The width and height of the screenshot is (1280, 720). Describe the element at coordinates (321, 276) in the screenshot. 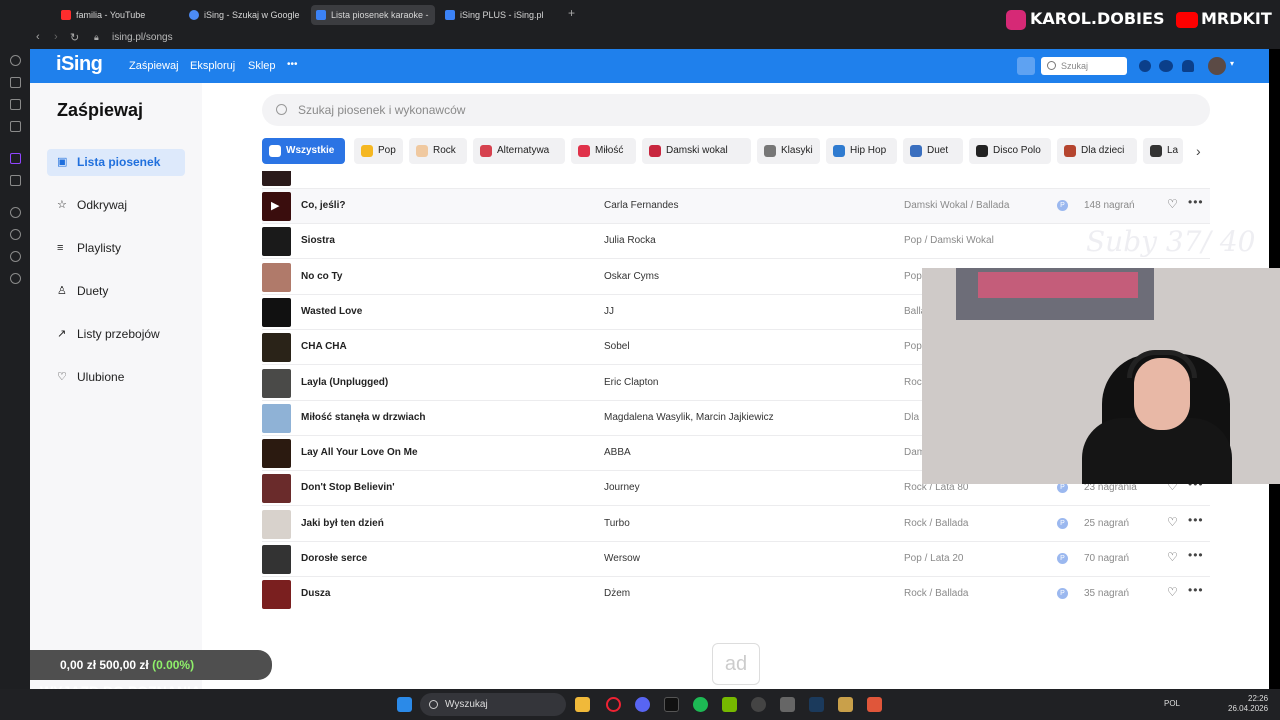

I see `song-title: No co Ty` at that location.